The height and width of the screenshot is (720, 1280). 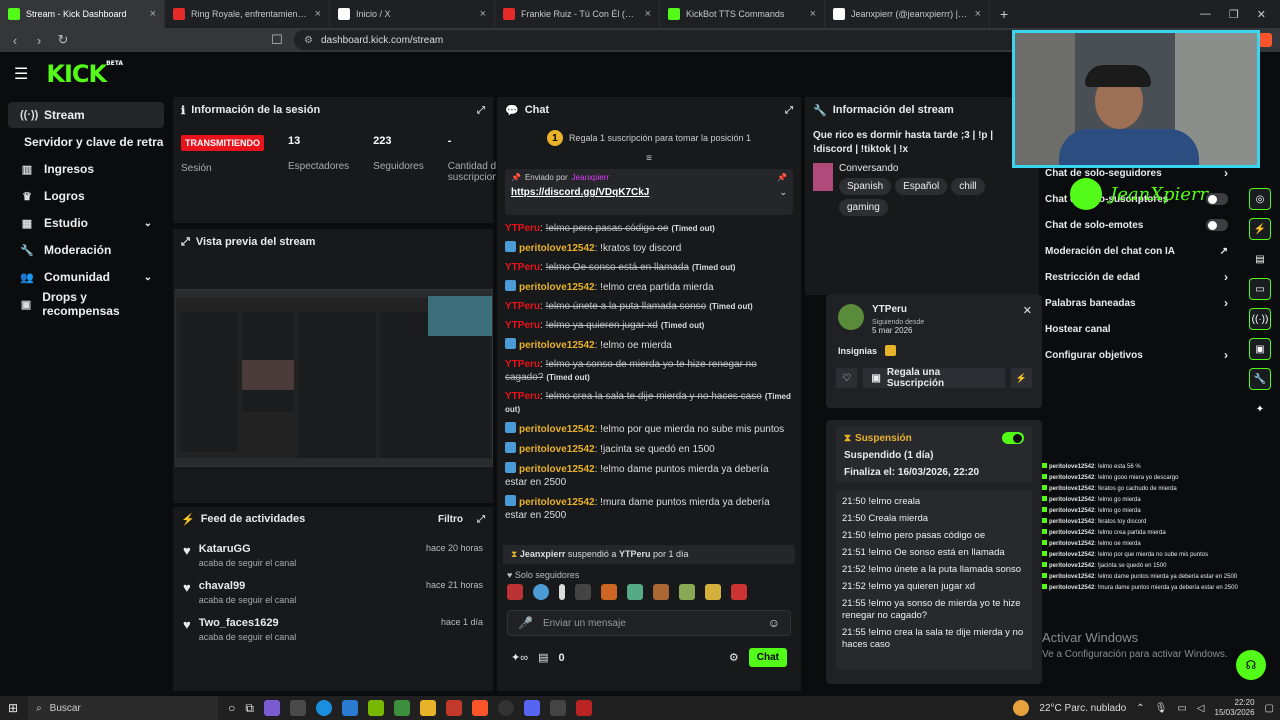 What do you see at coordinates (865, 186) in the screenshot?
I see `stream-tag: Spanish` at bounding box center [865, 186].